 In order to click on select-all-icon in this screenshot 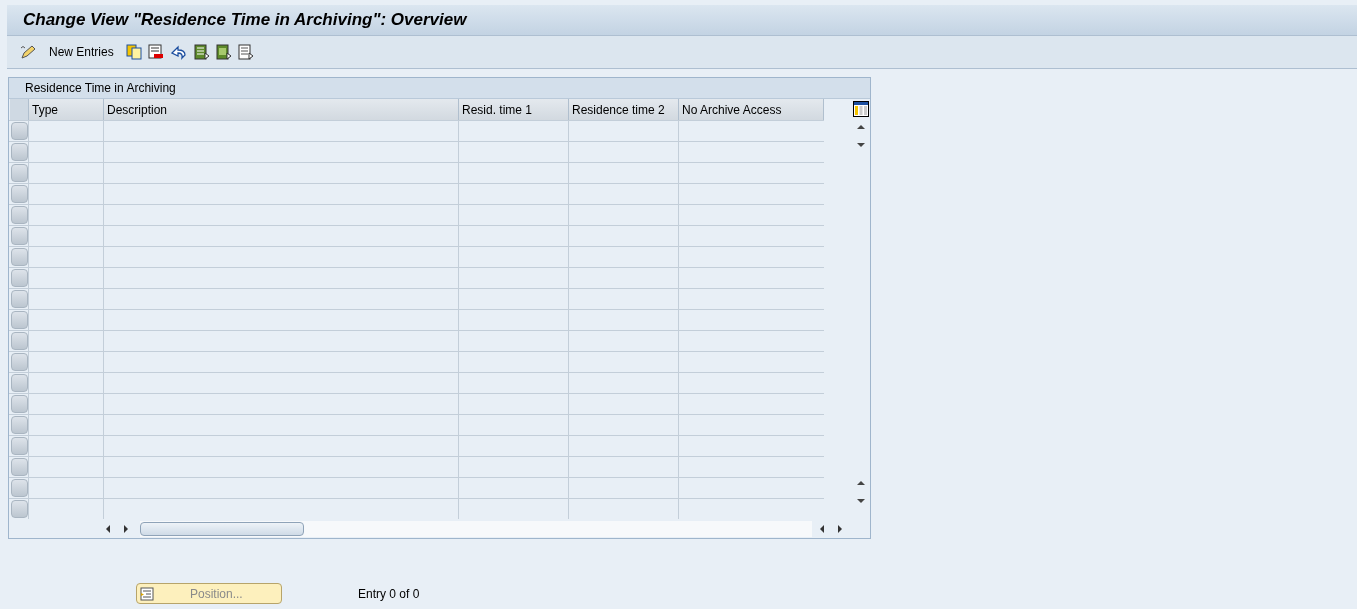, I will do `click(201, 52)`.